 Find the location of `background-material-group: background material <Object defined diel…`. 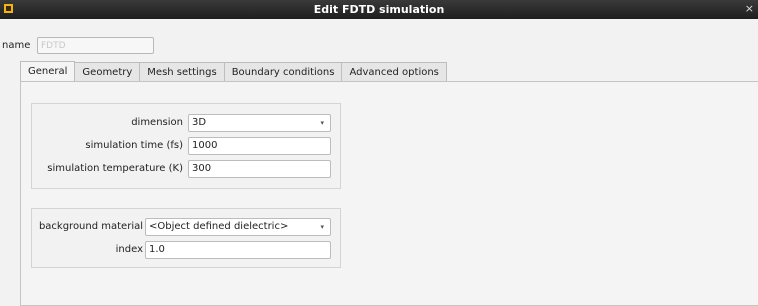

background-material-group: background material <Object defined diel… is located at coordinates (186, 238).